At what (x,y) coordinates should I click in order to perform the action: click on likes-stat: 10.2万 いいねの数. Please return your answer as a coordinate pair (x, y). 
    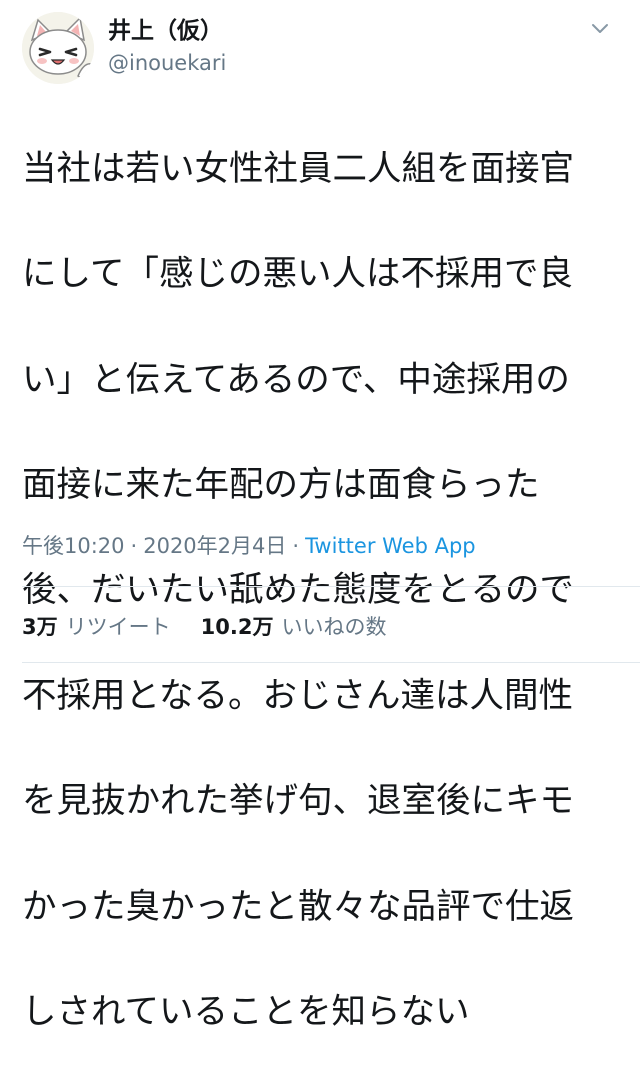
    Looking at the image, I should click on (294, 627).